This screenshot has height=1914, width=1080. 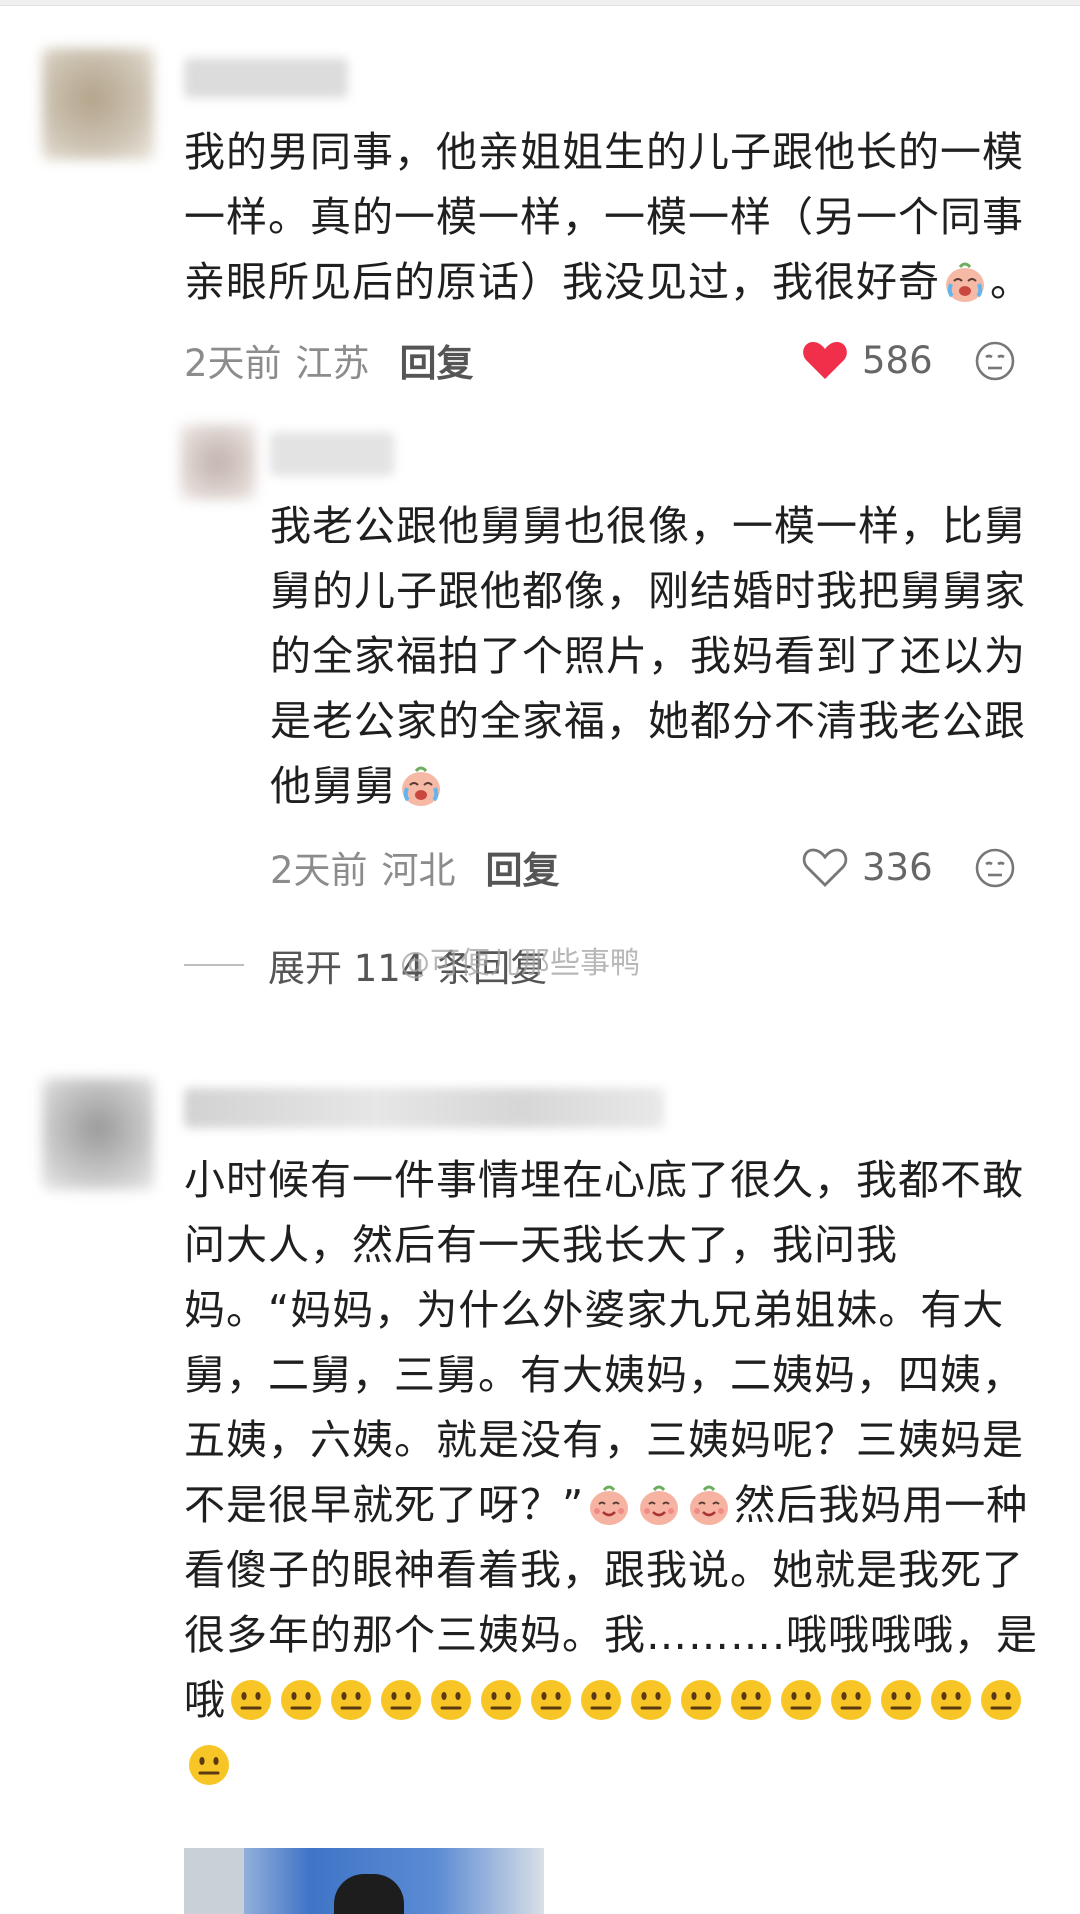 I want to click on heart-filled-icon, so click(x=825, y=360).